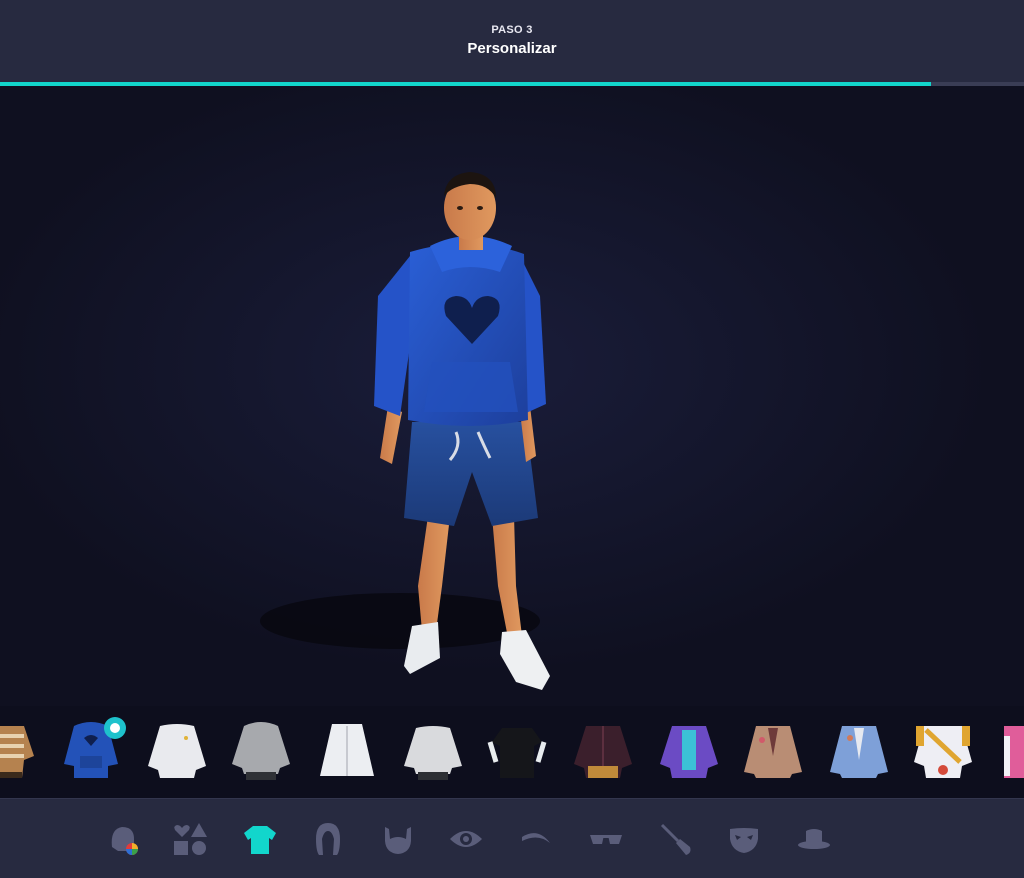  I want to click on tan-suit-jacket-thumbnail, so click(773, 752).